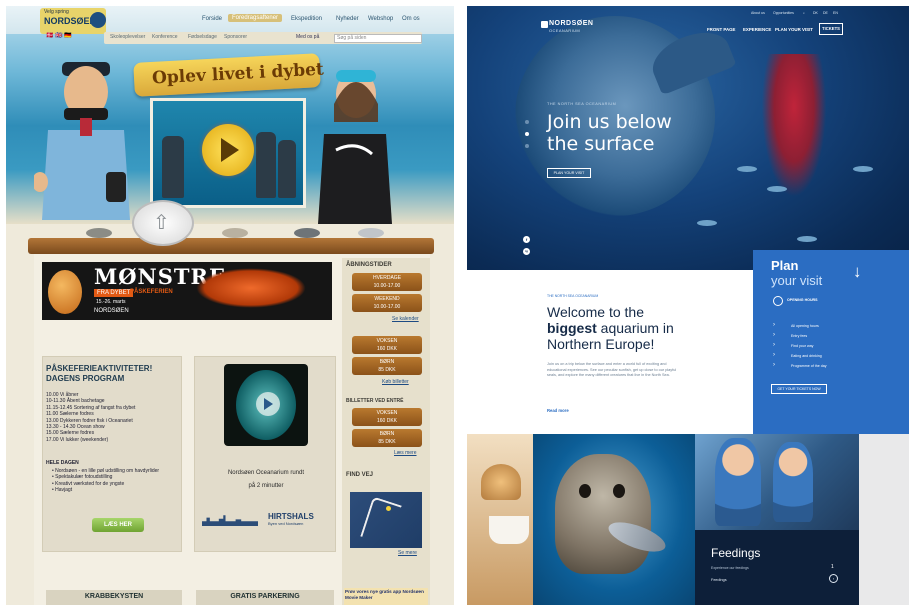  What do you see at coordinates (118, 525) in the screenshot?
I see `read-here-button: LÆS HER` at bounding box center [118, 525].